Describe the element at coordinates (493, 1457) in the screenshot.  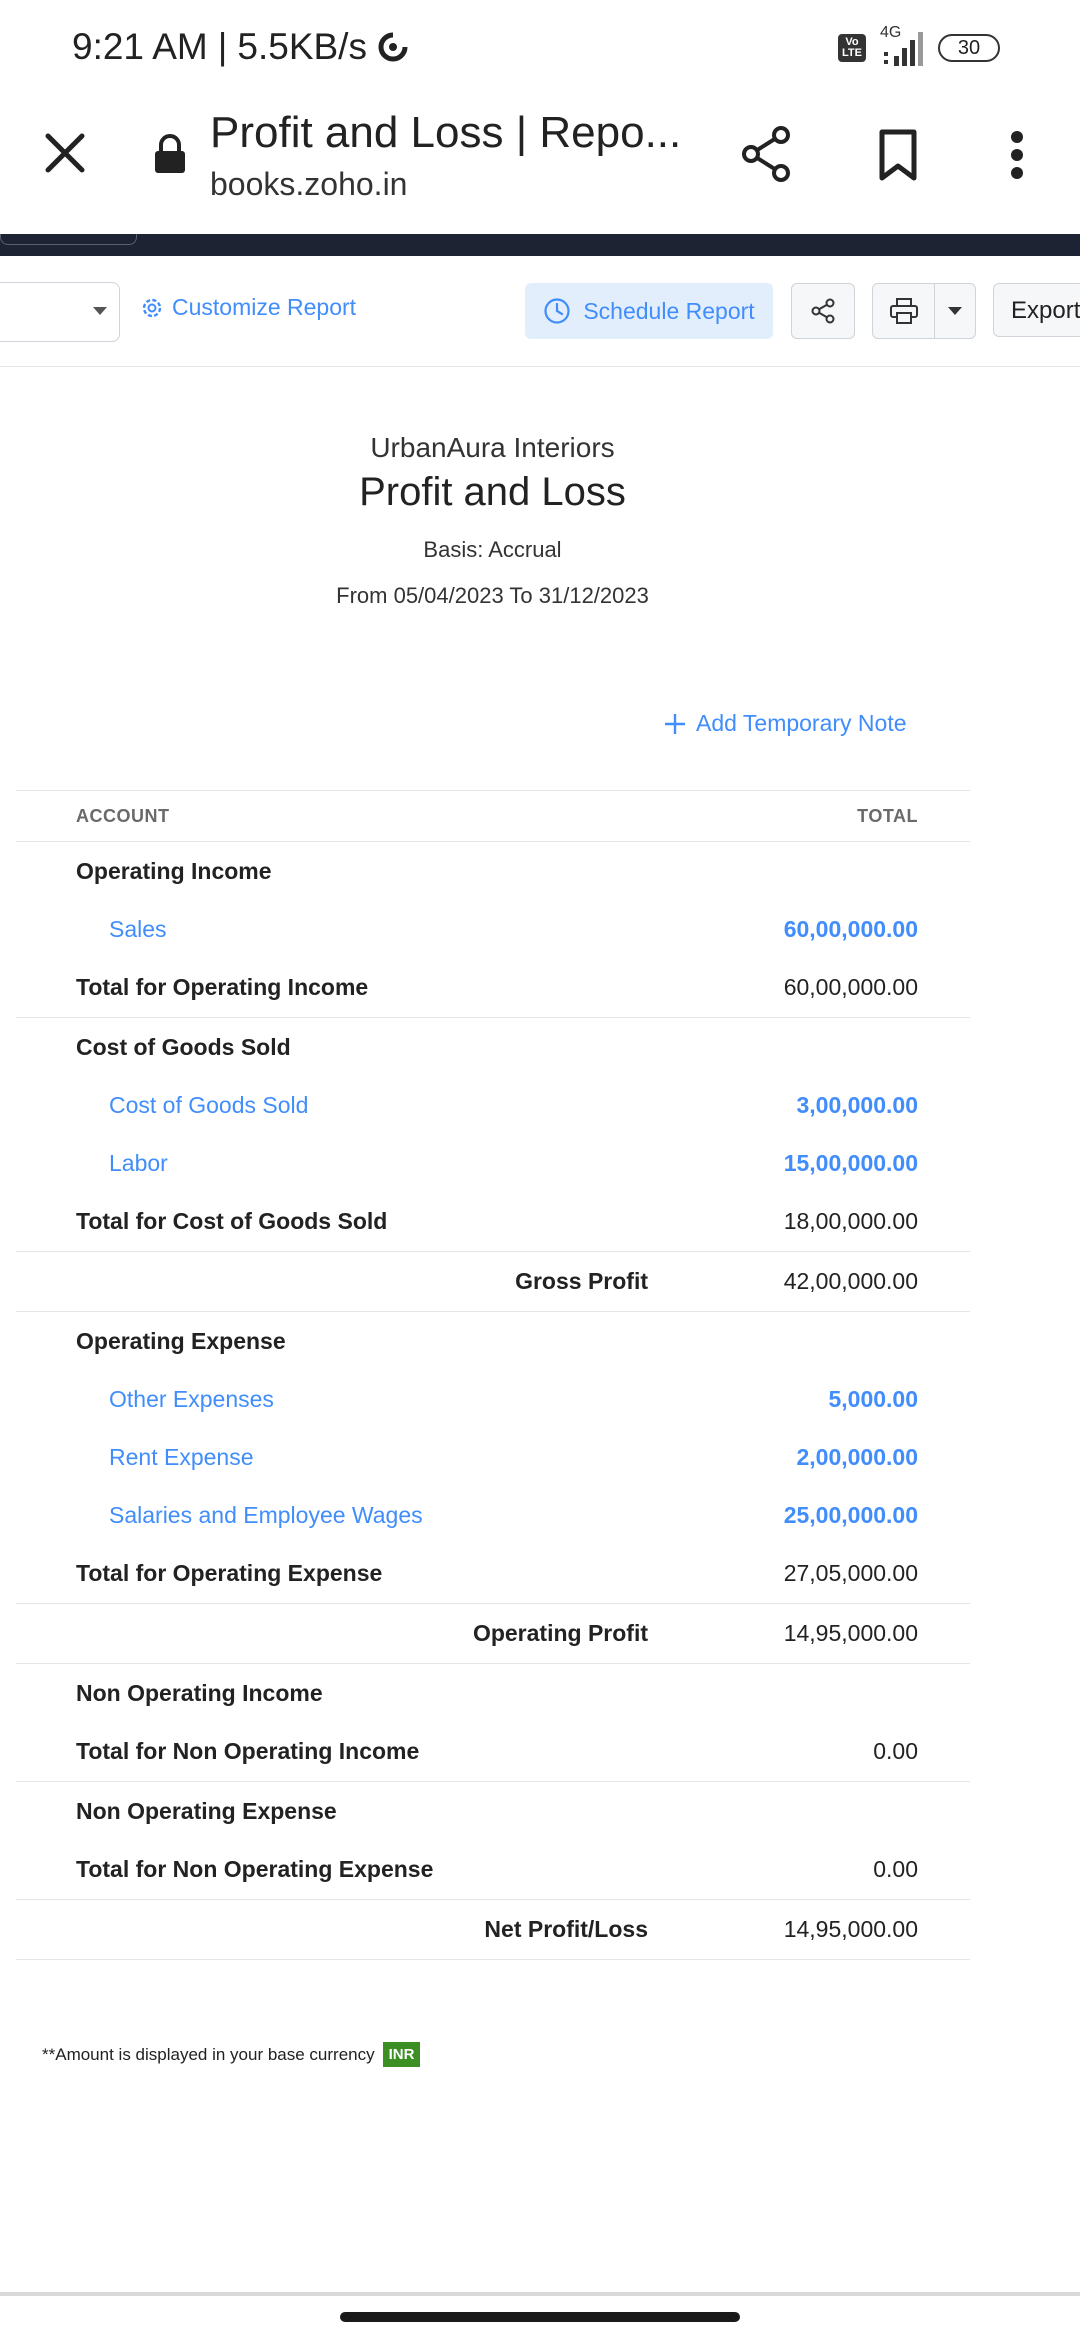
I see `account-row: Rent Expense 2,00,000.00` at that location.